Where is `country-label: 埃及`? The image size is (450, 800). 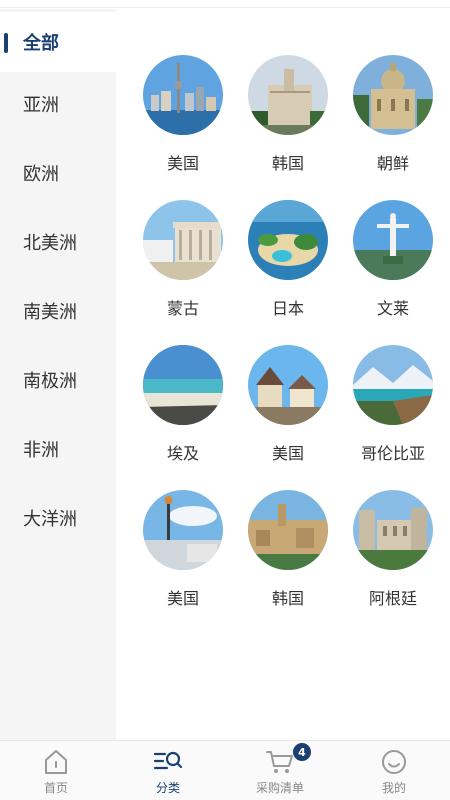
country-label: 埃及 is located at coordinates (182, 453).